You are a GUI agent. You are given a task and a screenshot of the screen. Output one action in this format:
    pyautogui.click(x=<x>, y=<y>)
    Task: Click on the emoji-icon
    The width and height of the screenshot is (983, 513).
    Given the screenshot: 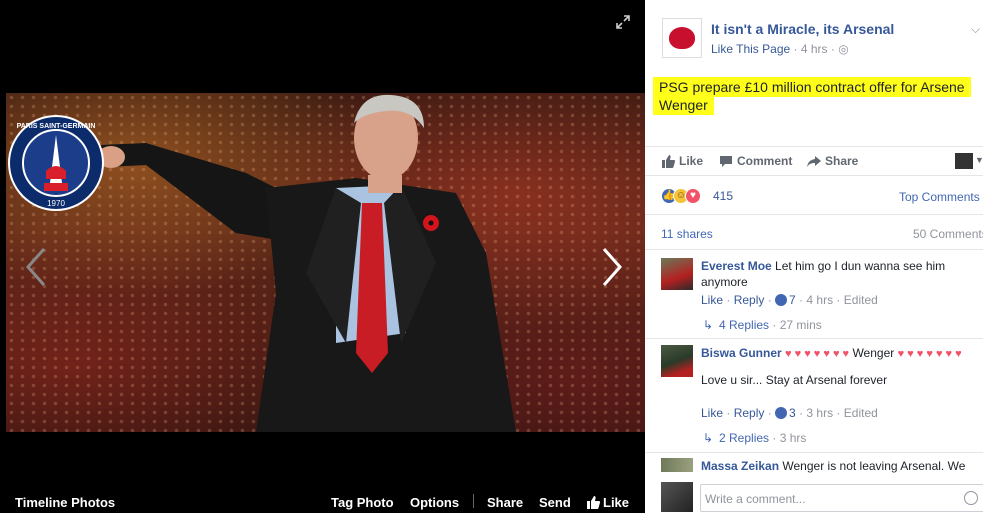 What is the action you would take?
    pyautogui.click(x=971, y=498)
    